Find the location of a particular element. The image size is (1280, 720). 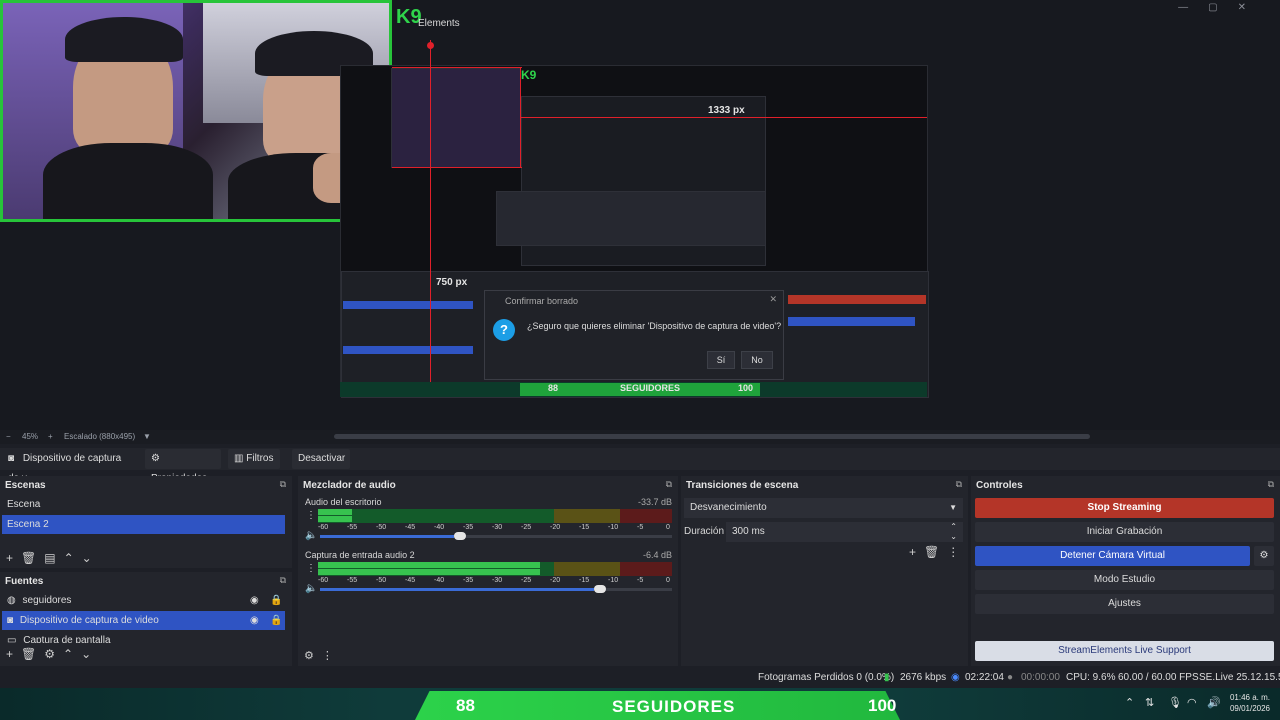

tick-label: -25 is located at coordinates (526, 580).